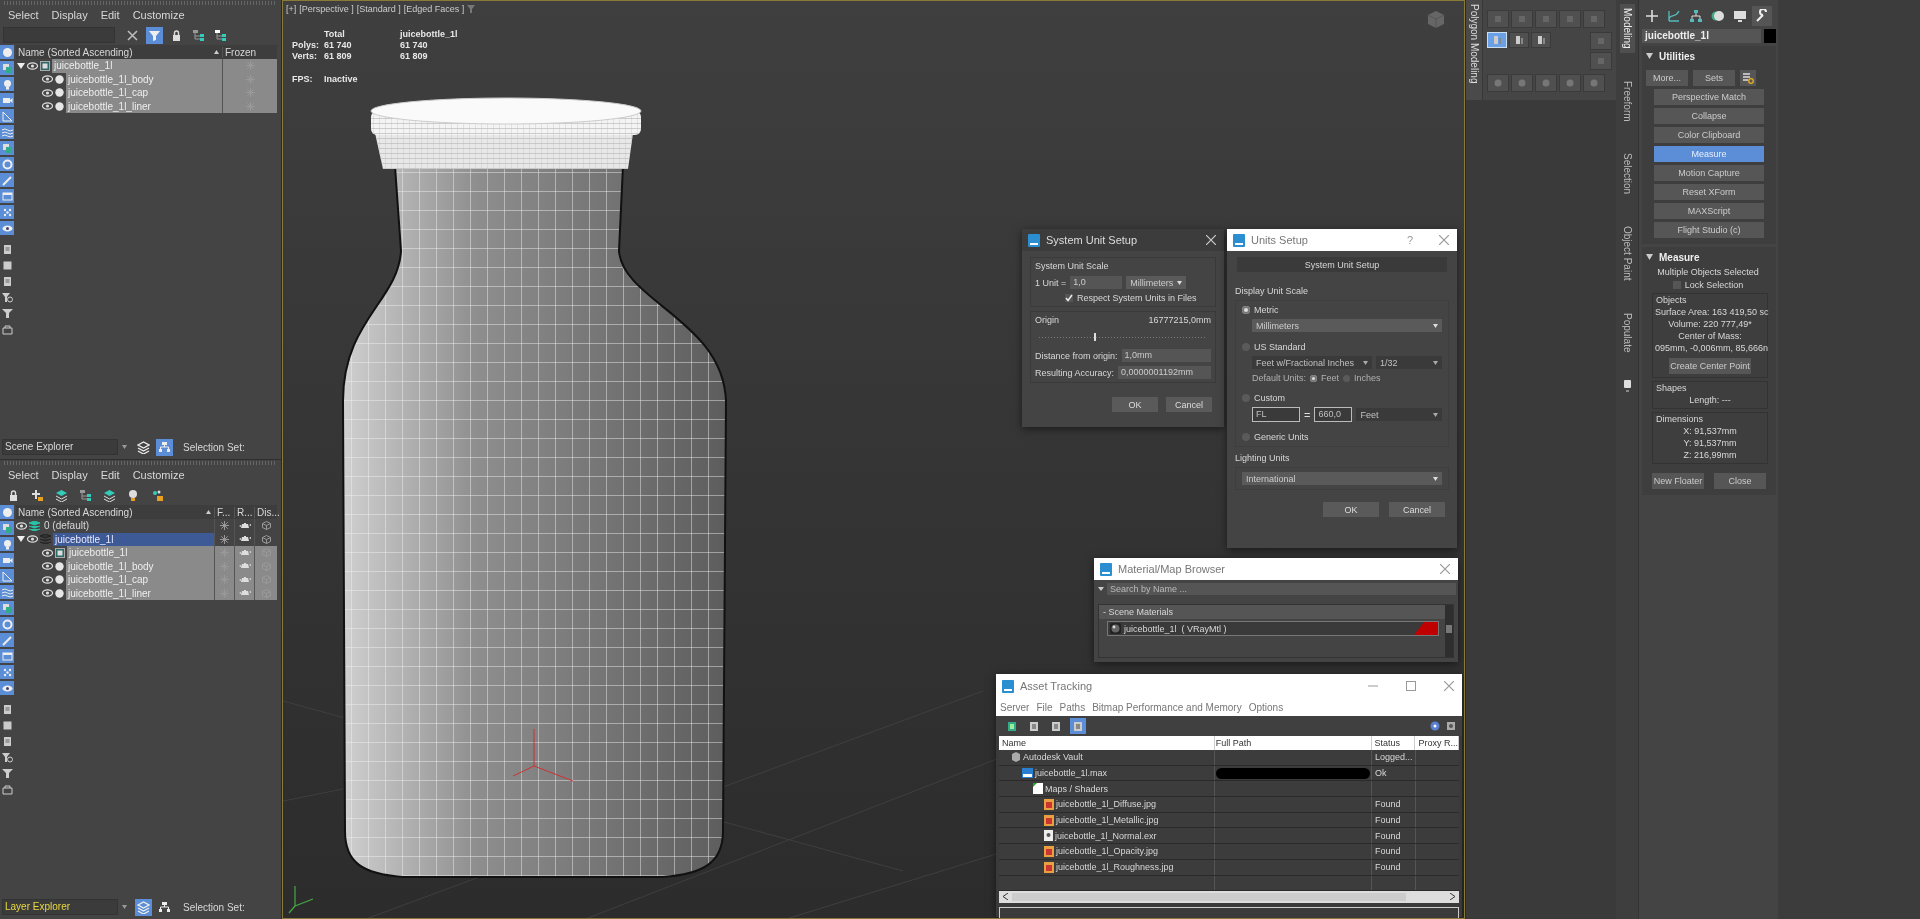 Image resolution: width=1920 pixels, height=919 pixels. What do you see at coordinates (1701, 36) in the screenshot?
I see `object-name-field: juicebottle_1l` at bounding box center [1701, 36].